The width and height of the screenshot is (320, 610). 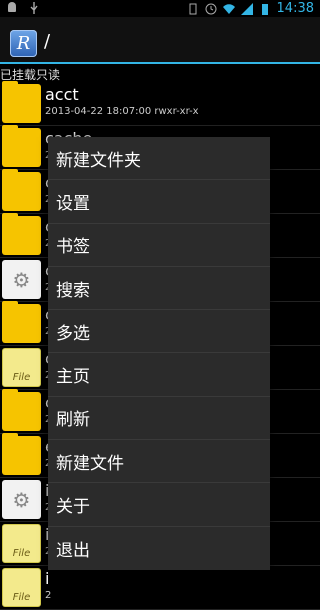 I want to click on usb-icon, so click(x=34, y=8).